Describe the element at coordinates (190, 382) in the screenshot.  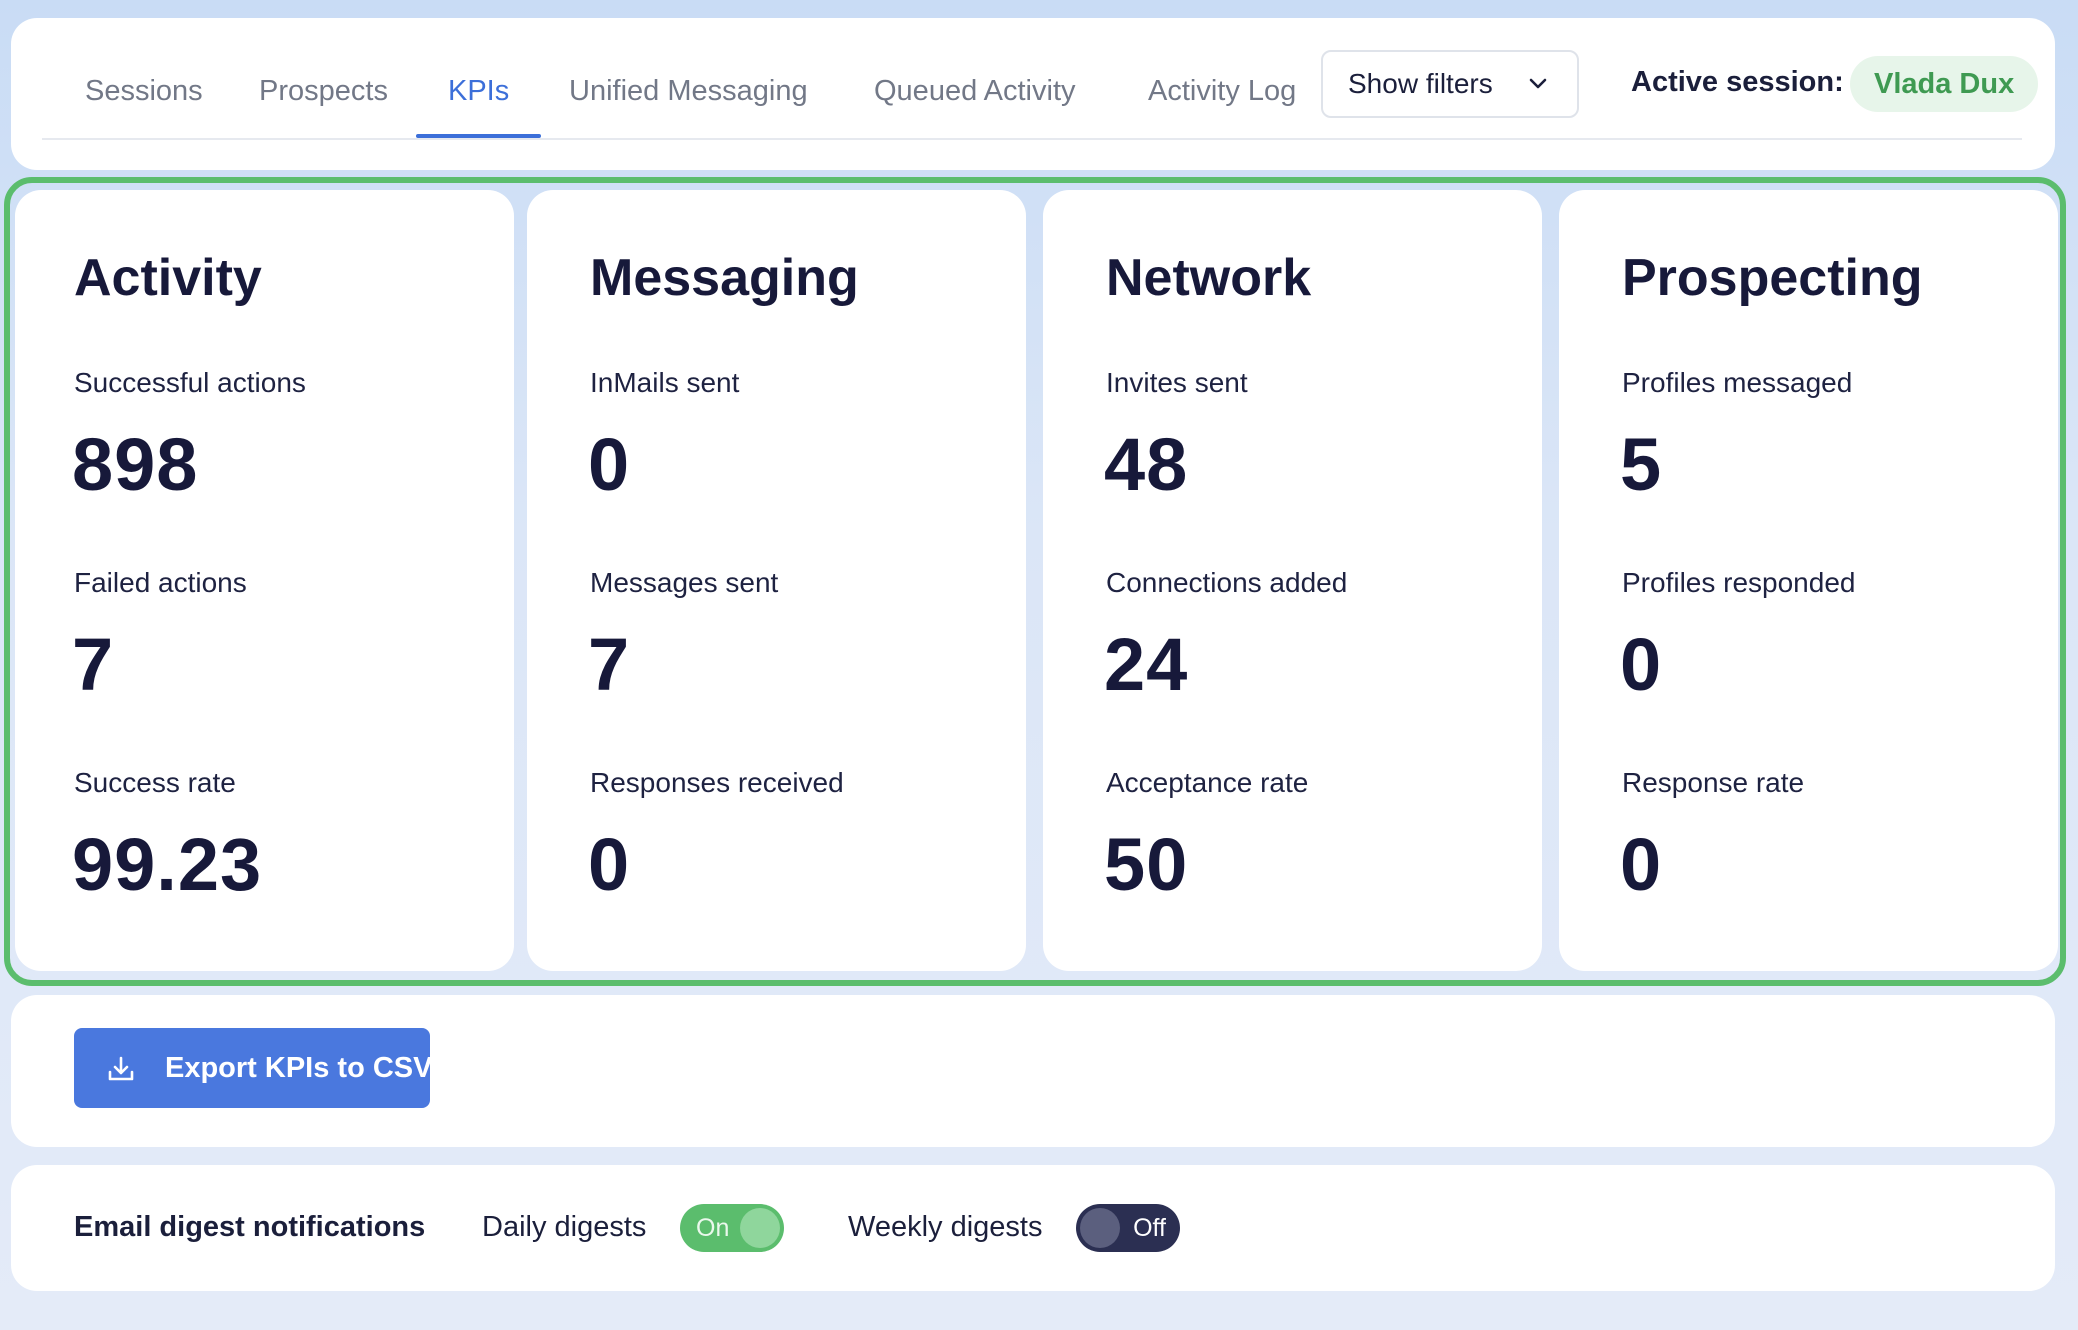
I see `metric-label: Successful actions` at that location.